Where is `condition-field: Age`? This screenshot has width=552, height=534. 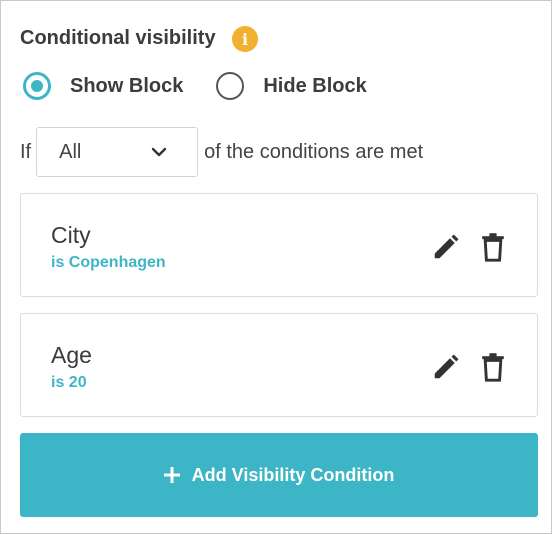 condition-field: Age is located at coordinates (71, 355).